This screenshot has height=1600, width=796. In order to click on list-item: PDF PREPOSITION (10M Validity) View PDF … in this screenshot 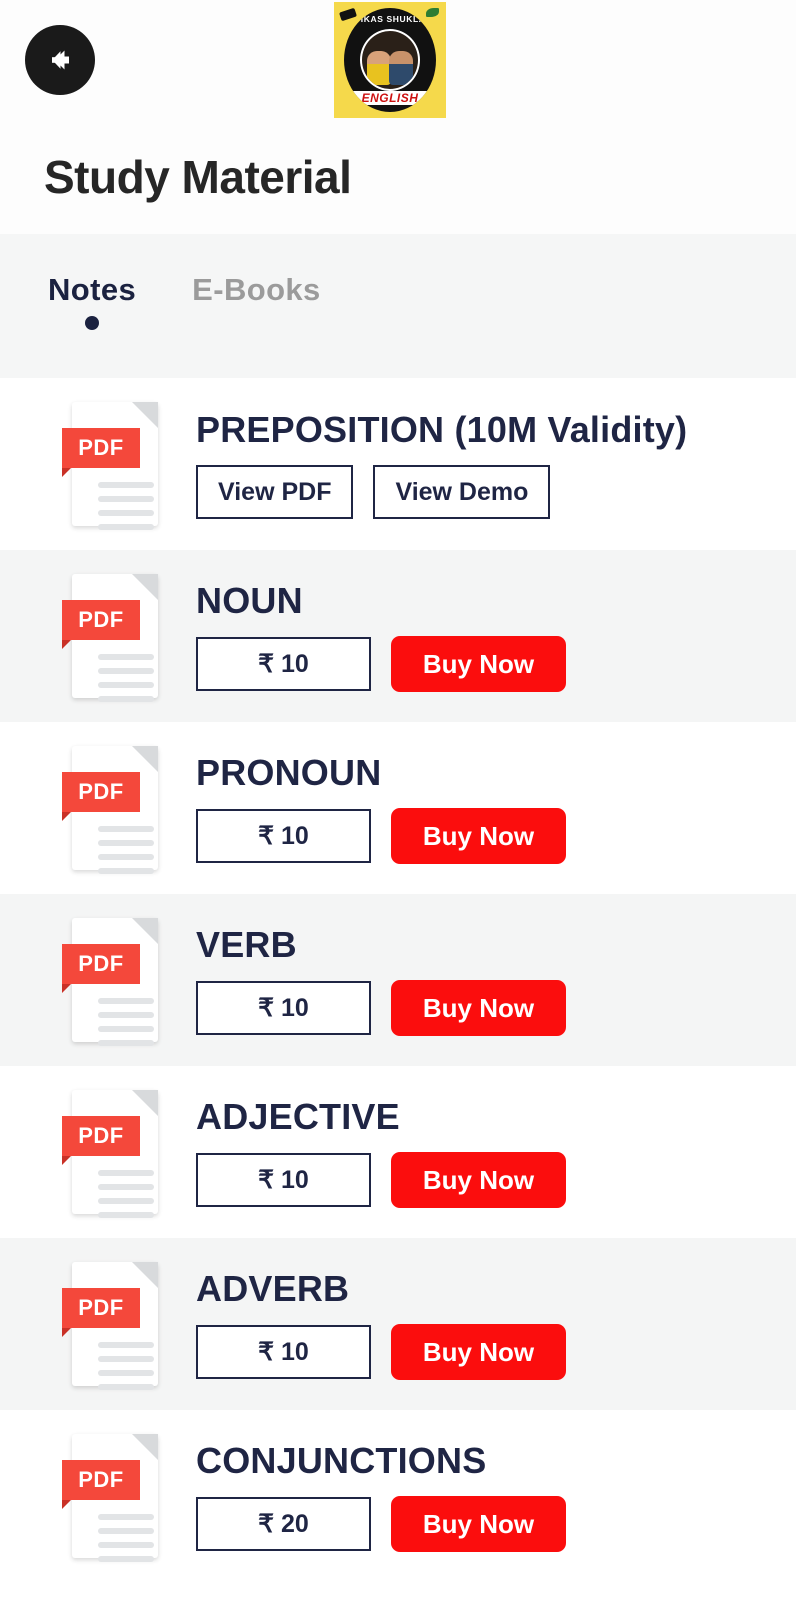, I will do `click(398, 464)`.